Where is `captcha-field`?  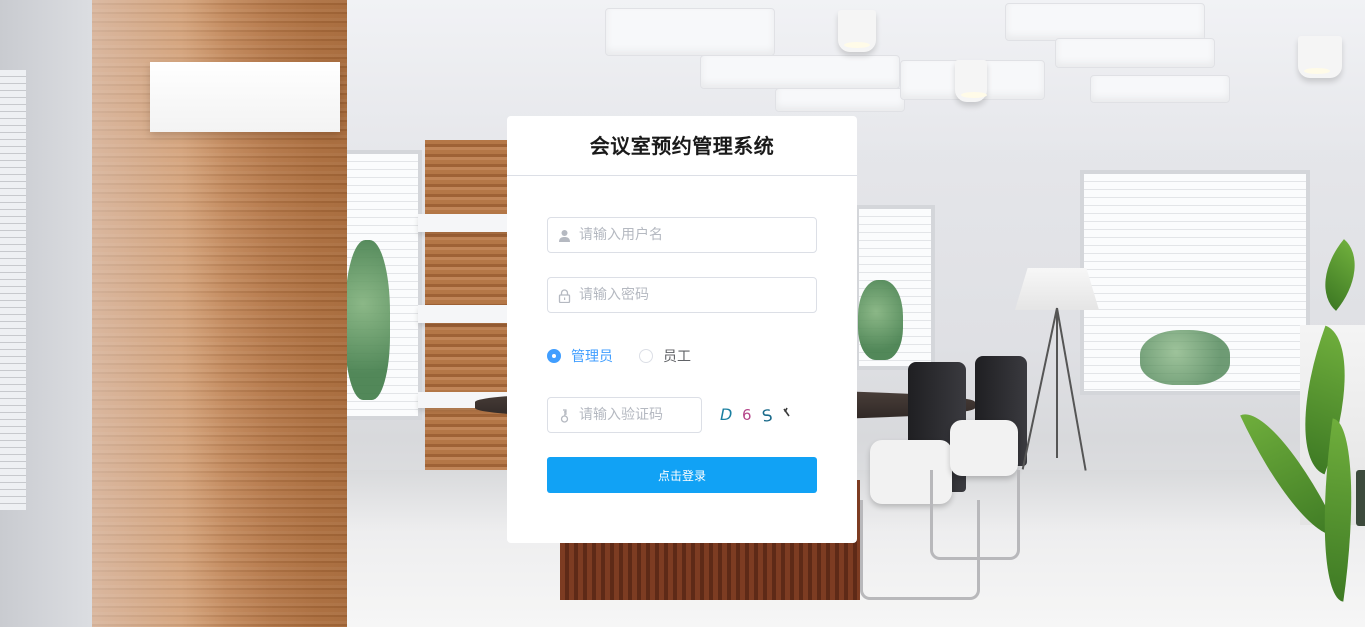
captcha-field is located at coordinates (624, 415).